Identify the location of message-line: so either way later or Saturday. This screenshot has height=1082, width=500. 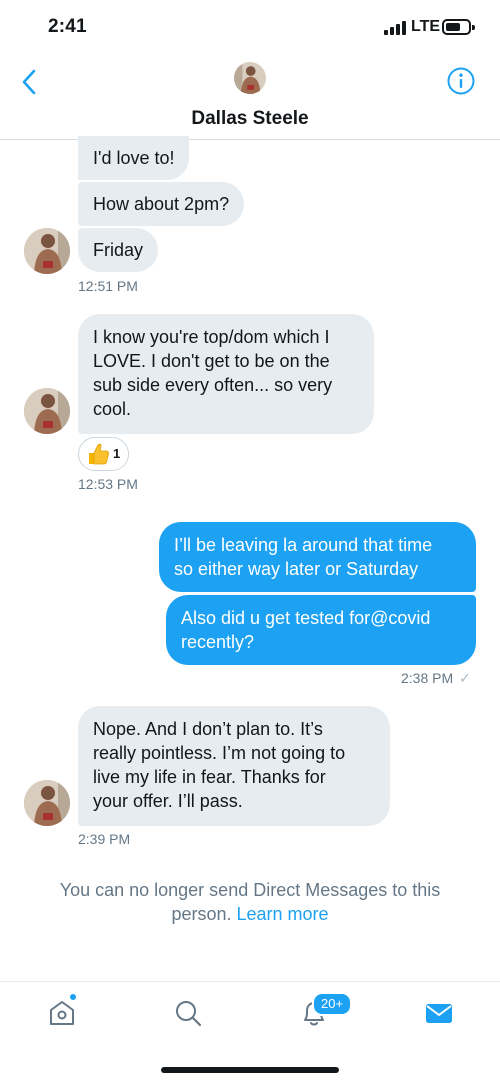
(296, 569).